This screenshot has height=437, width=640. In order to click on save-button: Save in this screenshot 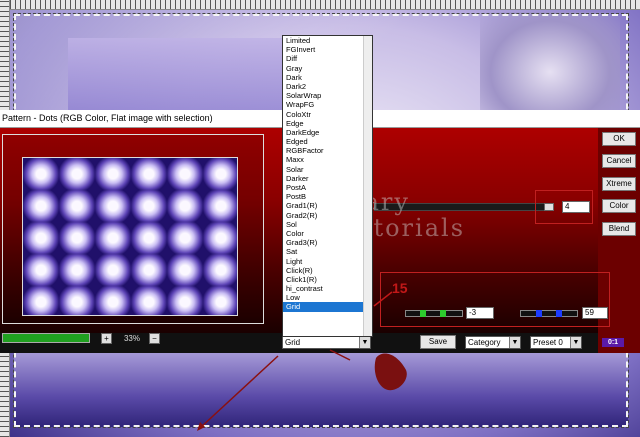, I will do `click(438, 342)`.